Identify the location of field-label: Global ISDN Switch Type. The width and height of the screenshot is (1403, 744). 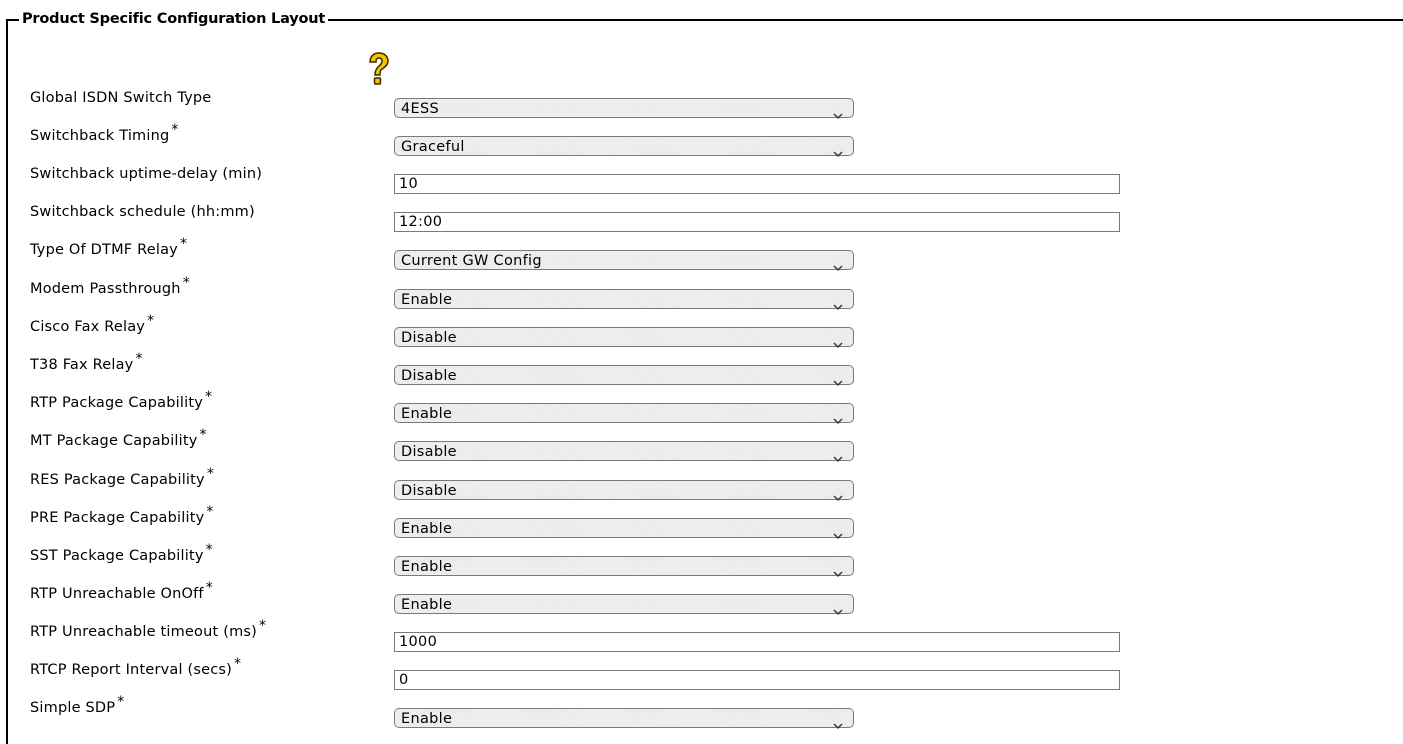
(120, 98).